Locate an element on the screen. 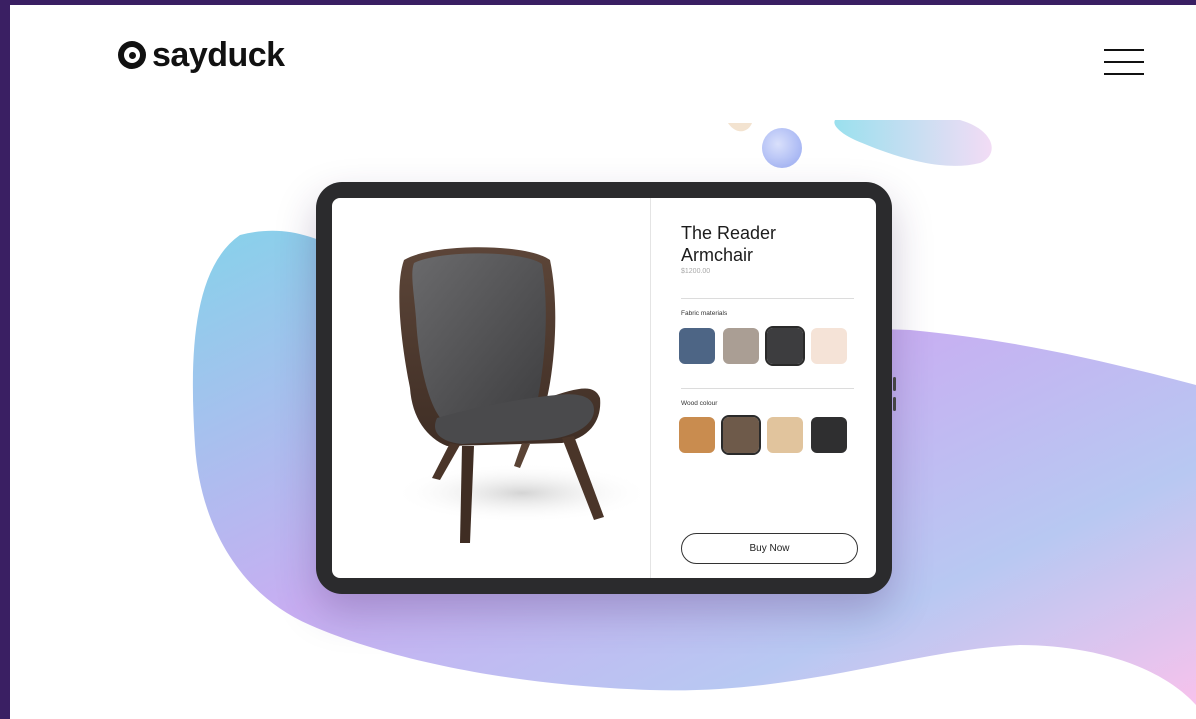 This screenshot has height=719, width=1196. brand-logo: sayduck is located at coordinates (201, 55).